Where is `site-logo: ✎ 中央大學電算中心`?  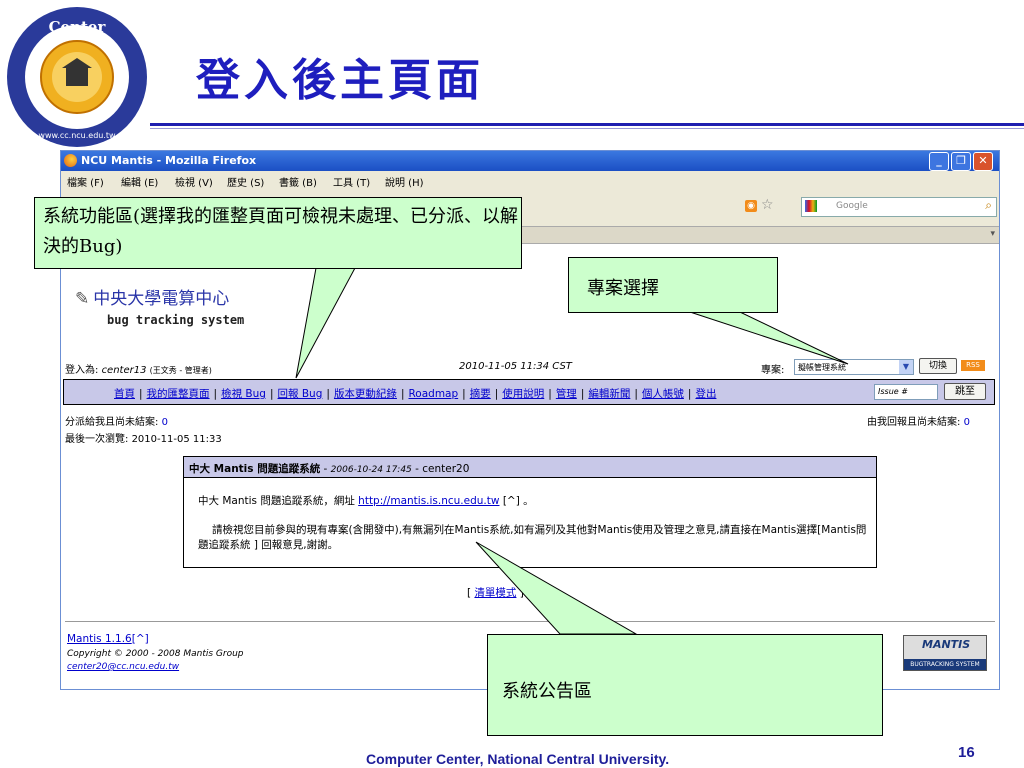 site-logo: ✎ 中央大學電算中心 is located at coordinates (152, 299).